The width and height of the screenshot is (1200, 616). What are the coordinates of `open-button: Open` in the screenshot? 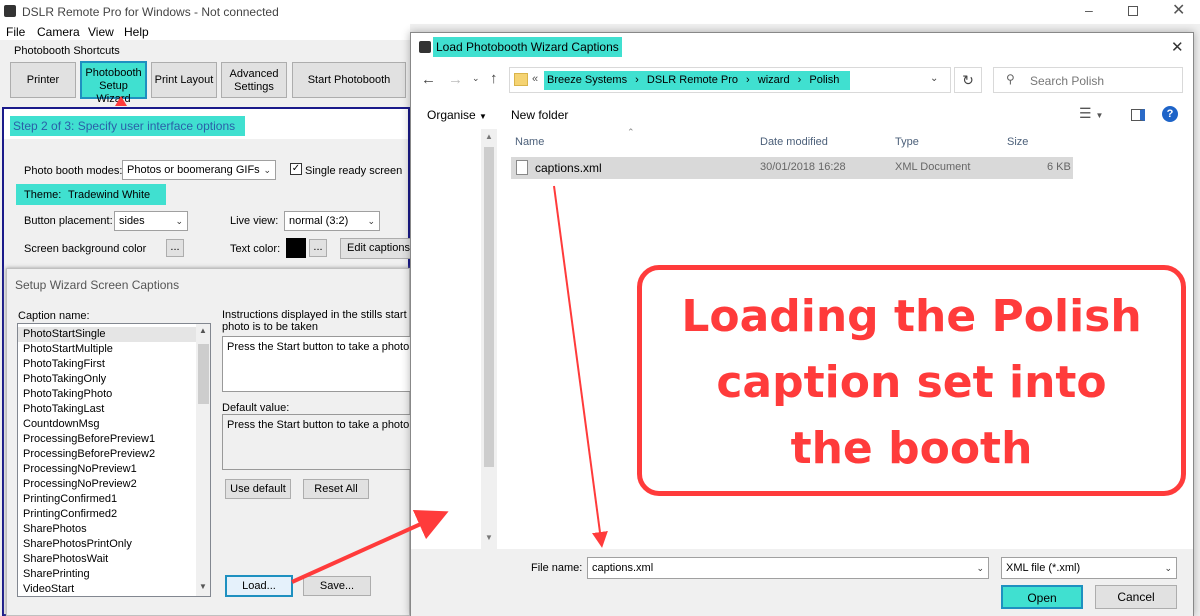 It's located at (1042, 597).